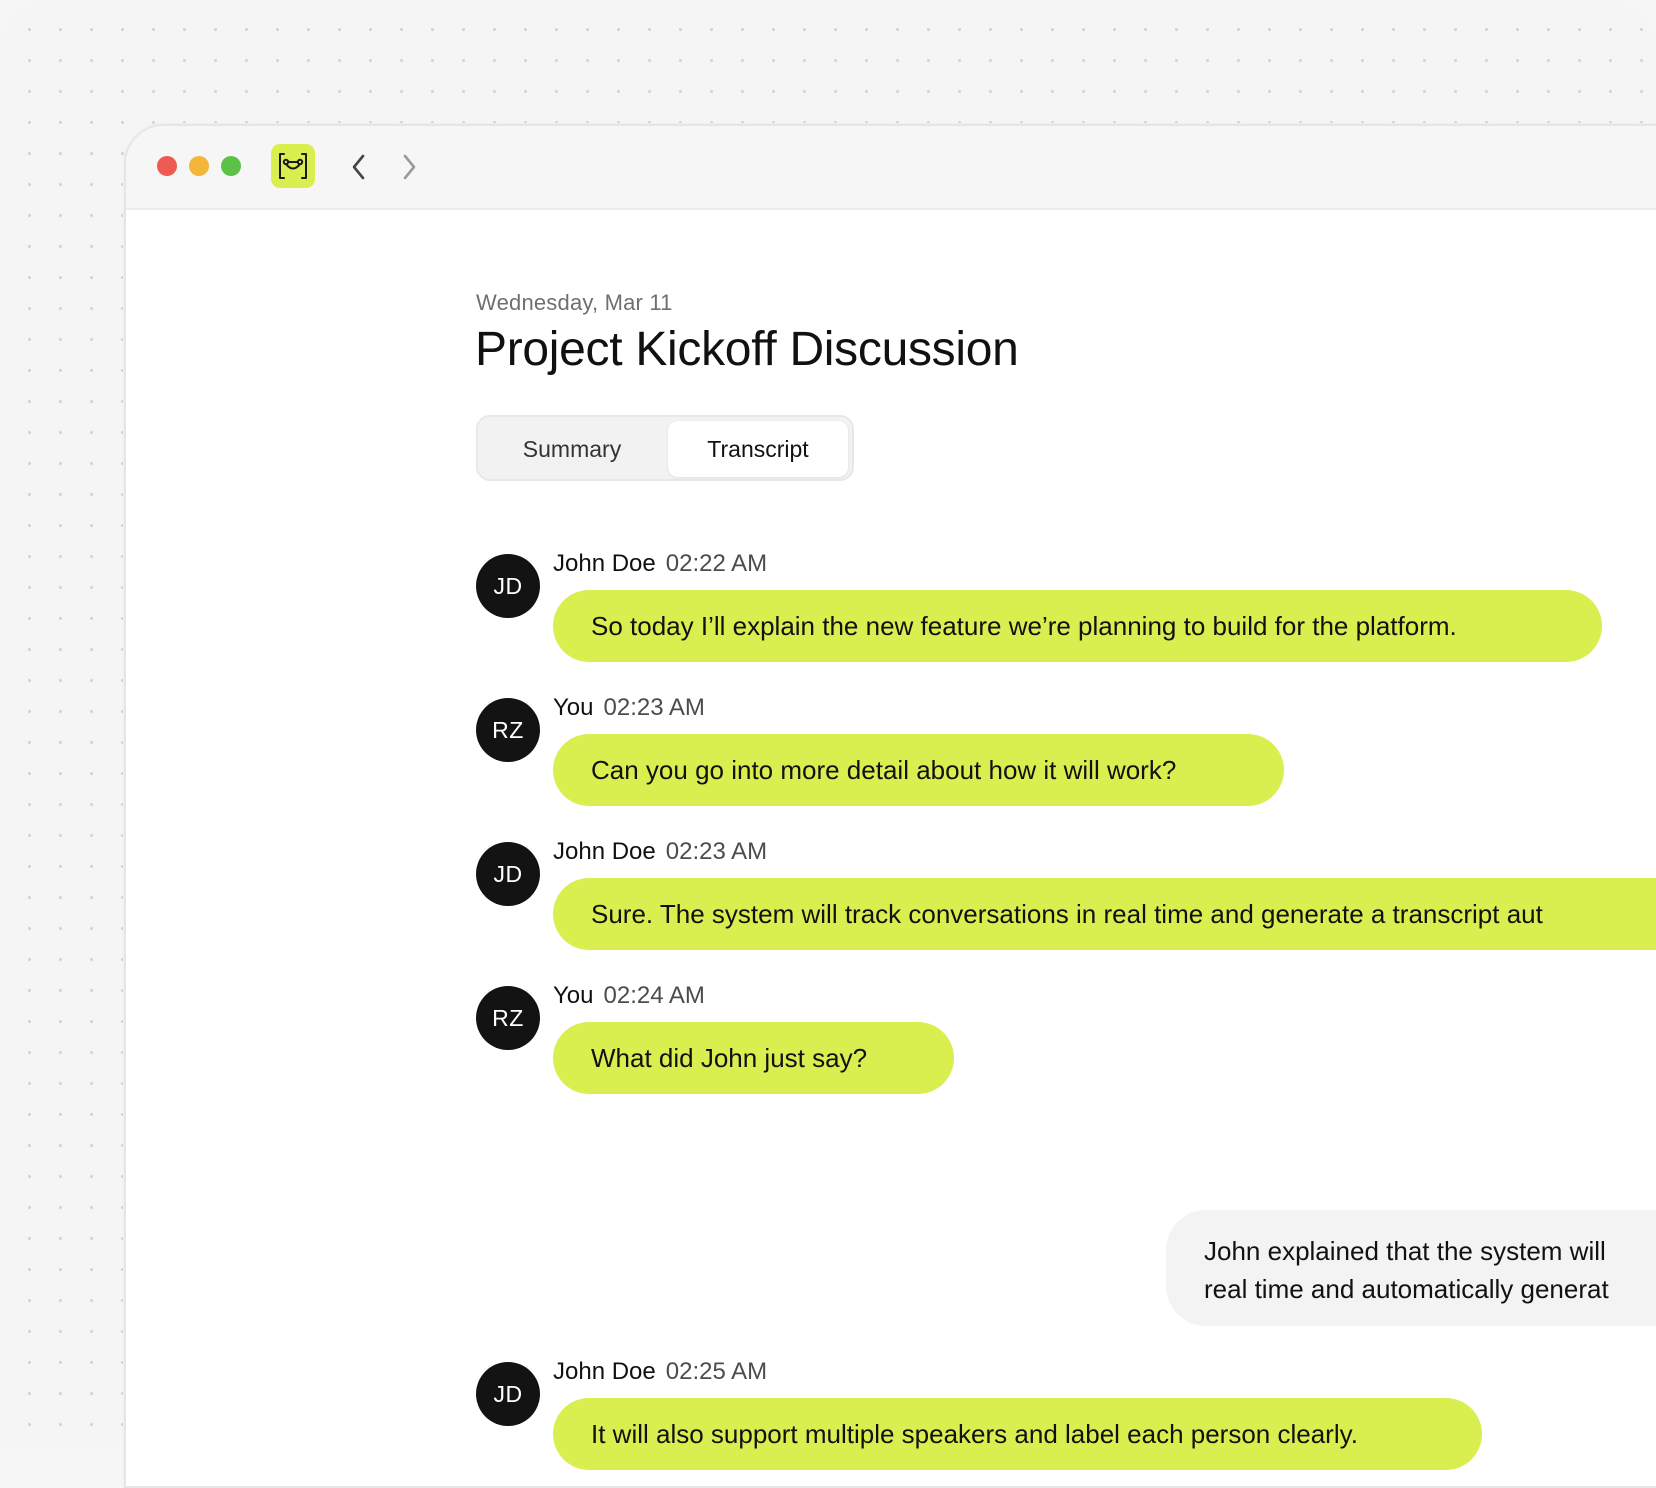  Describe the element at coordinates (758, 449) in the screenshot. I see `tab-transcript: Transcript` at that location.